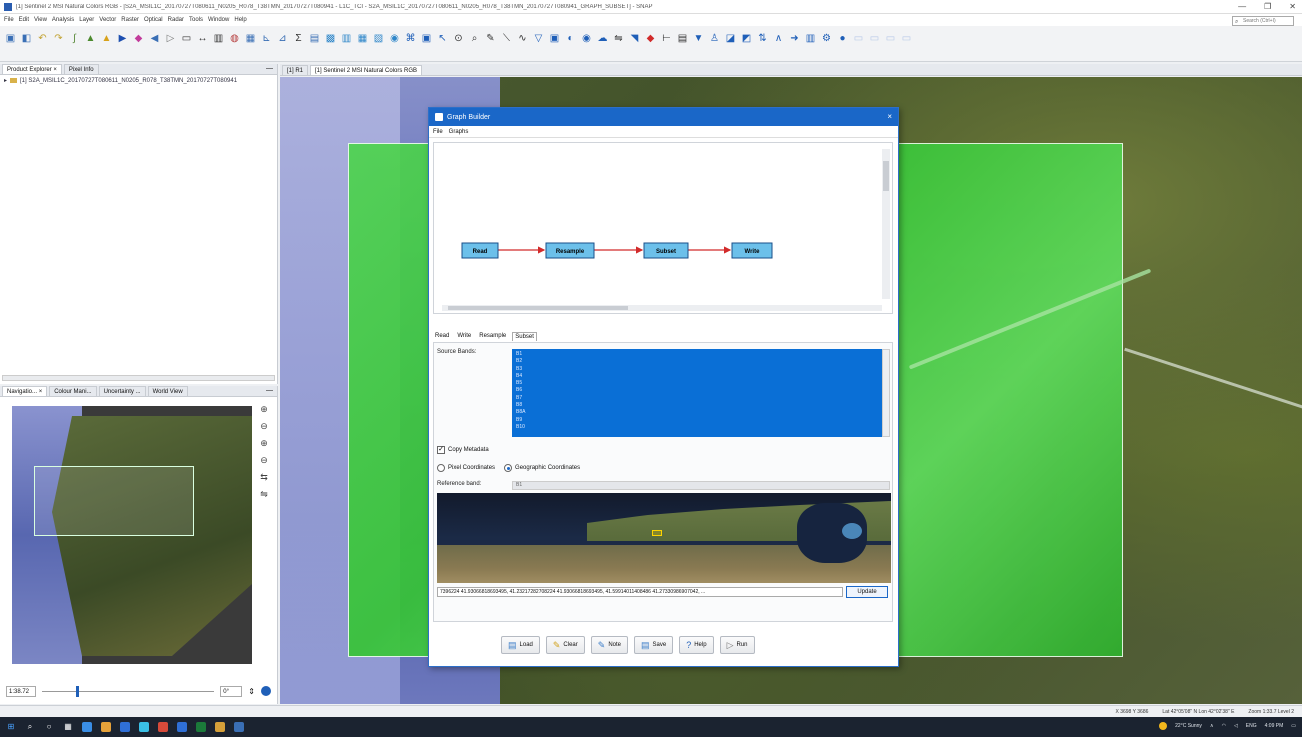  Describe the element at coordinates (438, 132) in the screenshot. I see `dialog-menu-file: File` at that location.